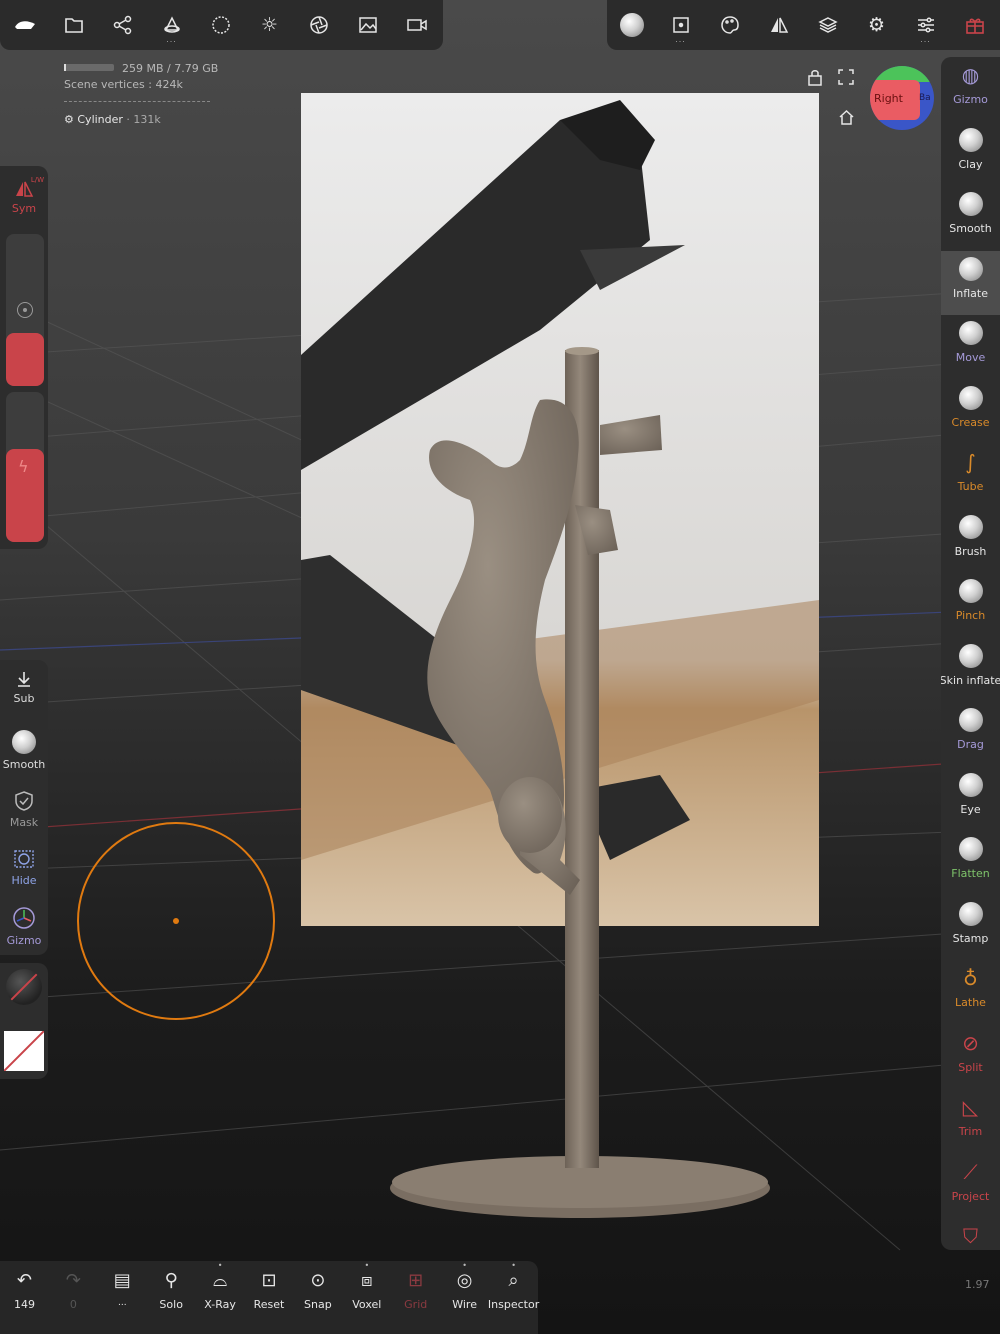 This screenshot has height=1334, width=1000. I want to click on tool-label: Brush, so click(970, 551).